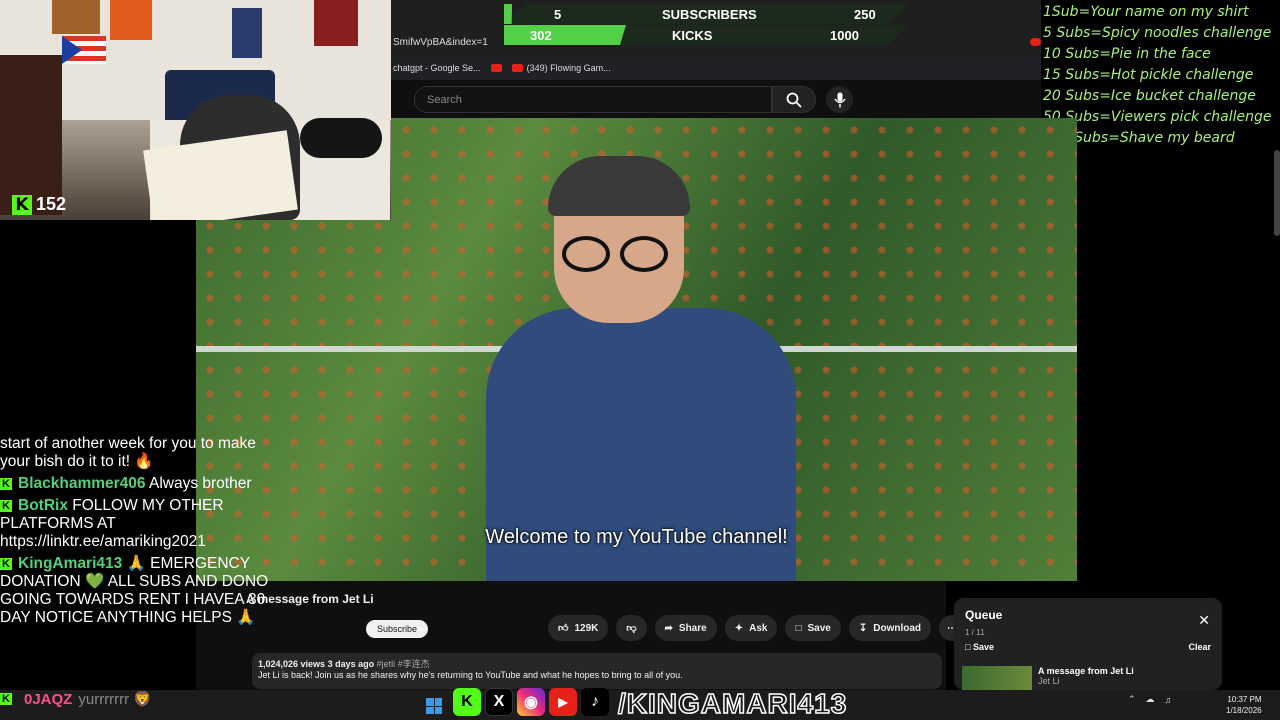  What do you see at coordinates (31, 135) in the screenshot?
I see `dresser` at bounding box center [31, 135].